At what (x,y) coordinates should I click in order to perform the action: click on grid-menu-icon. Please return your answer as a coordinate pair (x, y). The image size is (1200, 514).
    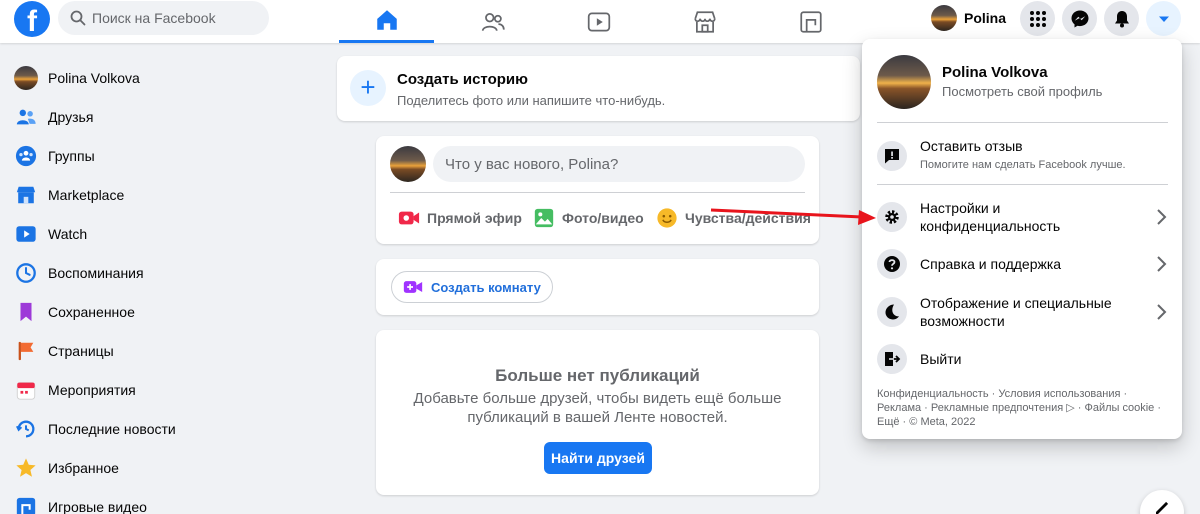
    Looking at the image, I should click on (1037, 18).